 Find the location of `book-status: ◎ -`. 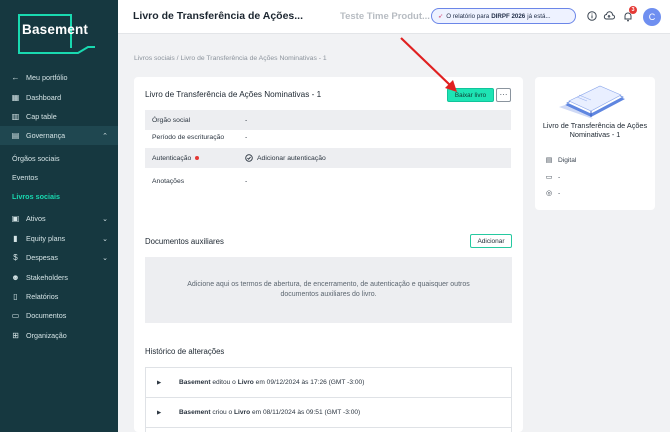

book-status: ◎ - is located at coordinates (553, 193).